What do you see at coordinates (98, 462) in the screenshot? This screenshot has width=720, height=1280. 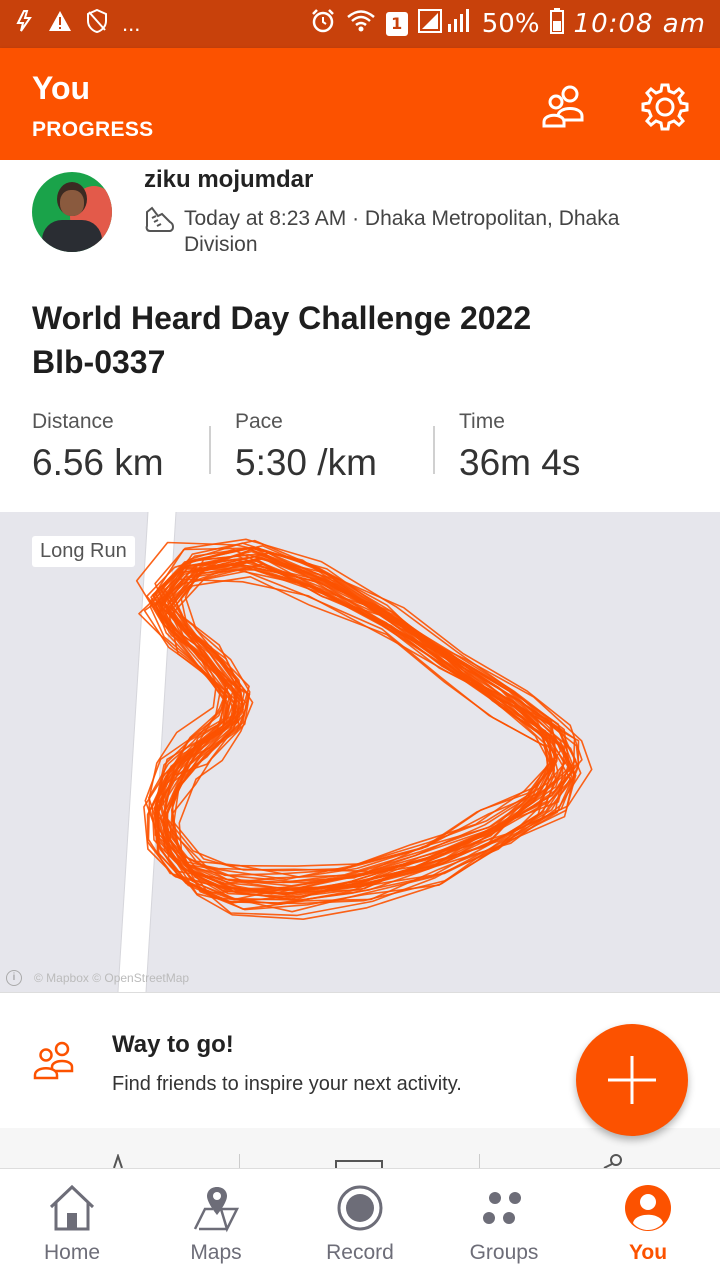 I see `stat-value: 6.56 km` at bounding box center [98, 462].